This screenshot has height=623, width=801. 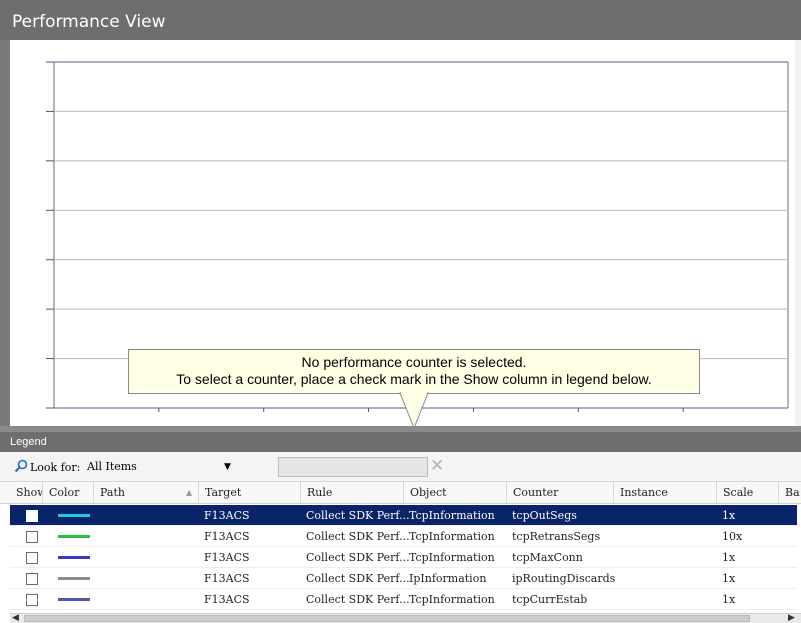 What do you see at coordinates (5, 233) in the screenshot?
I see `left-border` at bounding box center [5, 233].